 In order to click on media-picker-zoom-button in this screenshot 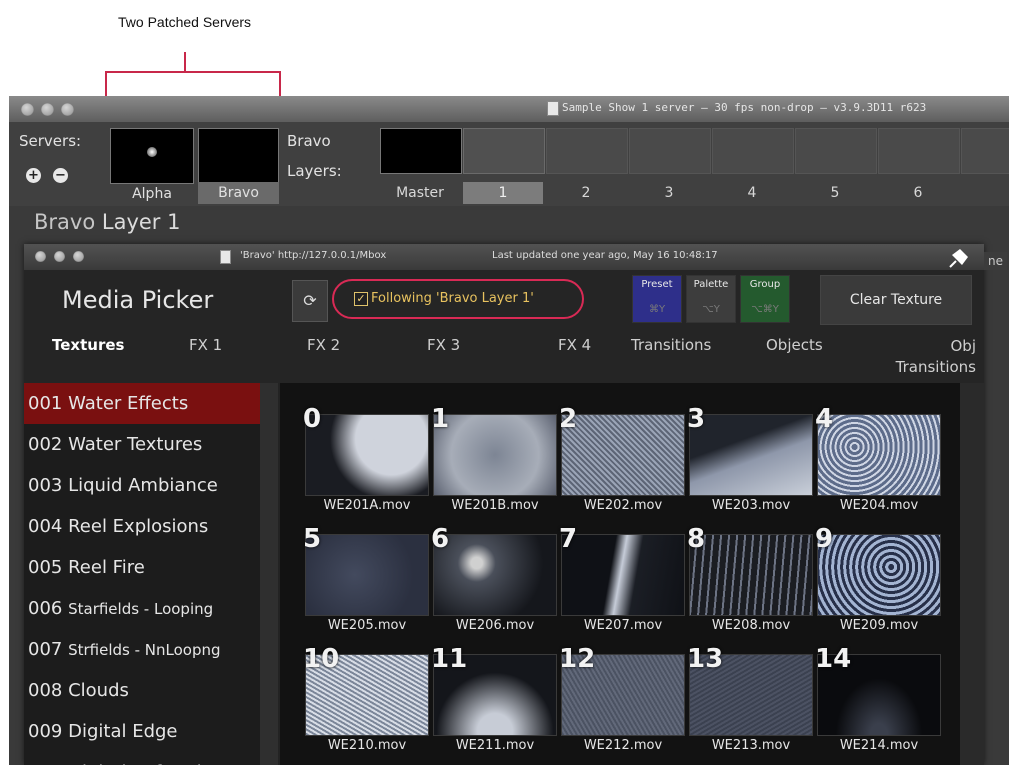, I will do `click(78, 256)`.